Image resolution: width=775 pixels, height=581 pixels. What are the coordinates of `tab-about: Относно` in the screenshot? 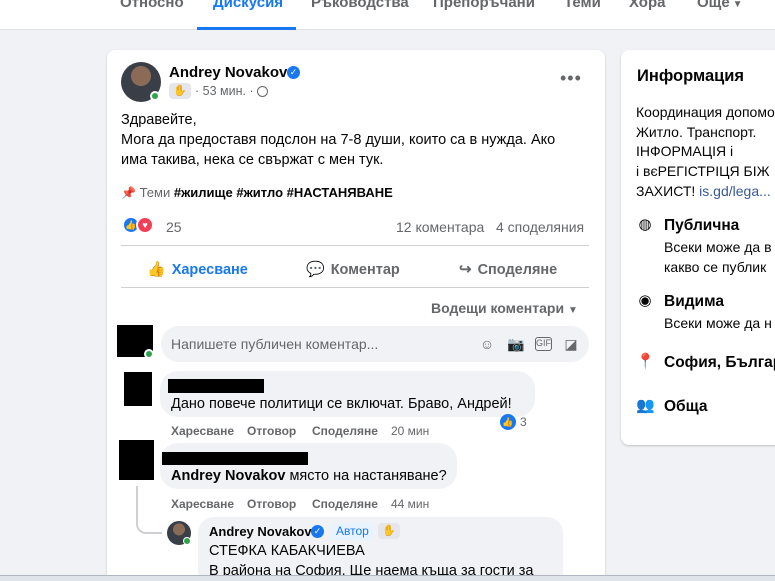 It's located at (152, 5).